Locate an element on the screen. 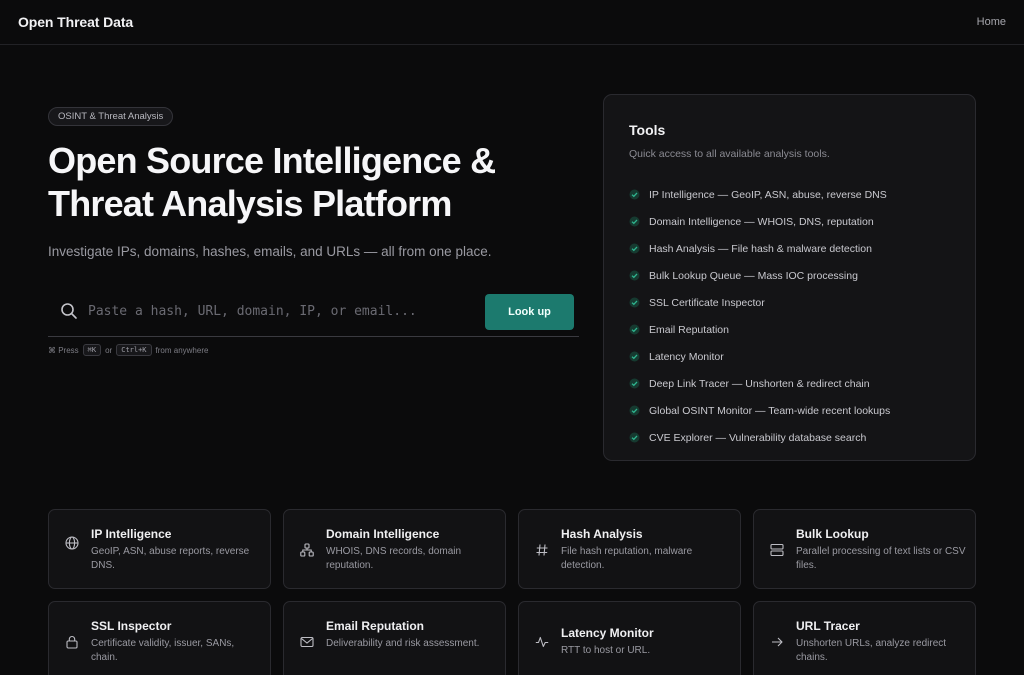 The width and height of the screenshot is (1024, 675). tool-item-latency-monitor: Latency Monitor is located at coordinates (759, 356).